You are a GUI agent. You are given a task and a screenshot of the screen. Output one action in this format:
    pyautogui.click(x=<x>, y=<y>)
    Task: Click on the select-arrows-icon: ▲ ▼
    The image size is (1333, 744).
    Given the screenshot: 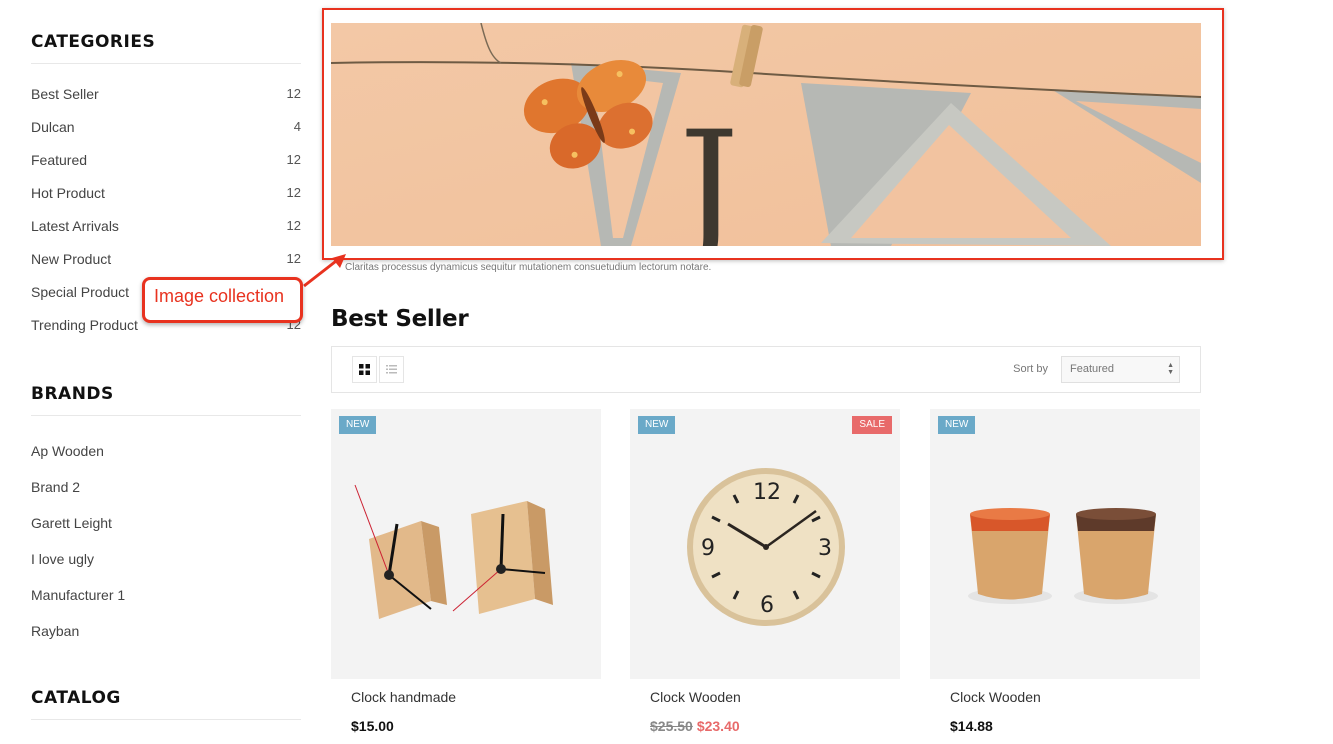 What is the action you would take?
    pyautogui.click(x=1170, y=369)
    